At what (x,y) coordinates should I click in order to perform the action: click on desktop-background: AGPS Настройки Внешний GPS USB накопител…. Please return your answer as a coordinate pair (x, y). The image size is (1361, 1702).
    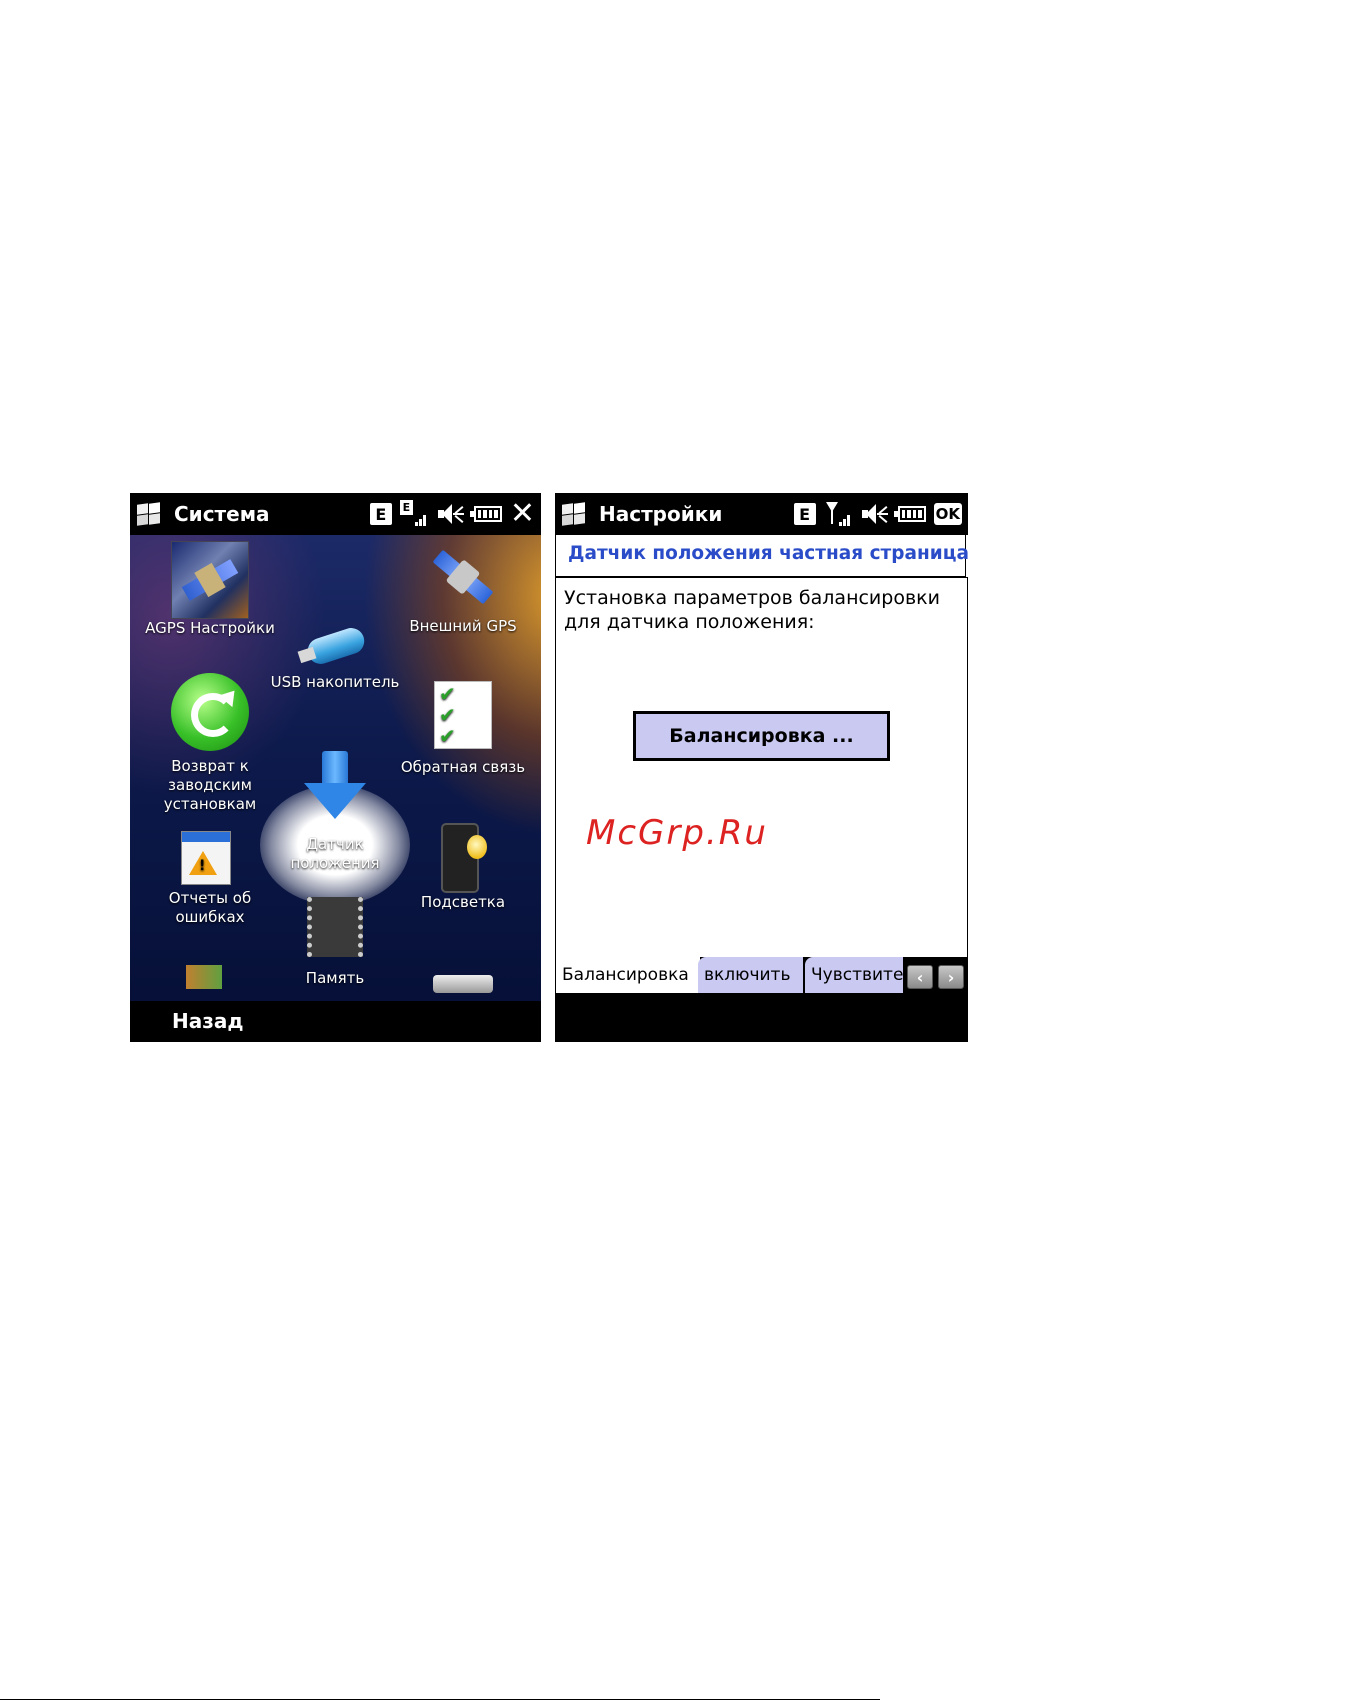
    Looking at the image, I should click on (335, 768).